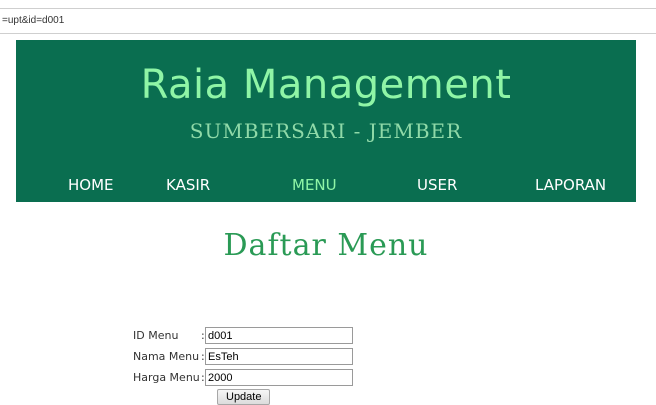 The width and height of the screenshot is (656, 405). What do you see at coordinates (279, 356) in the screenshot?
I see `nama-menu-input` at bounding box center [279, 356].